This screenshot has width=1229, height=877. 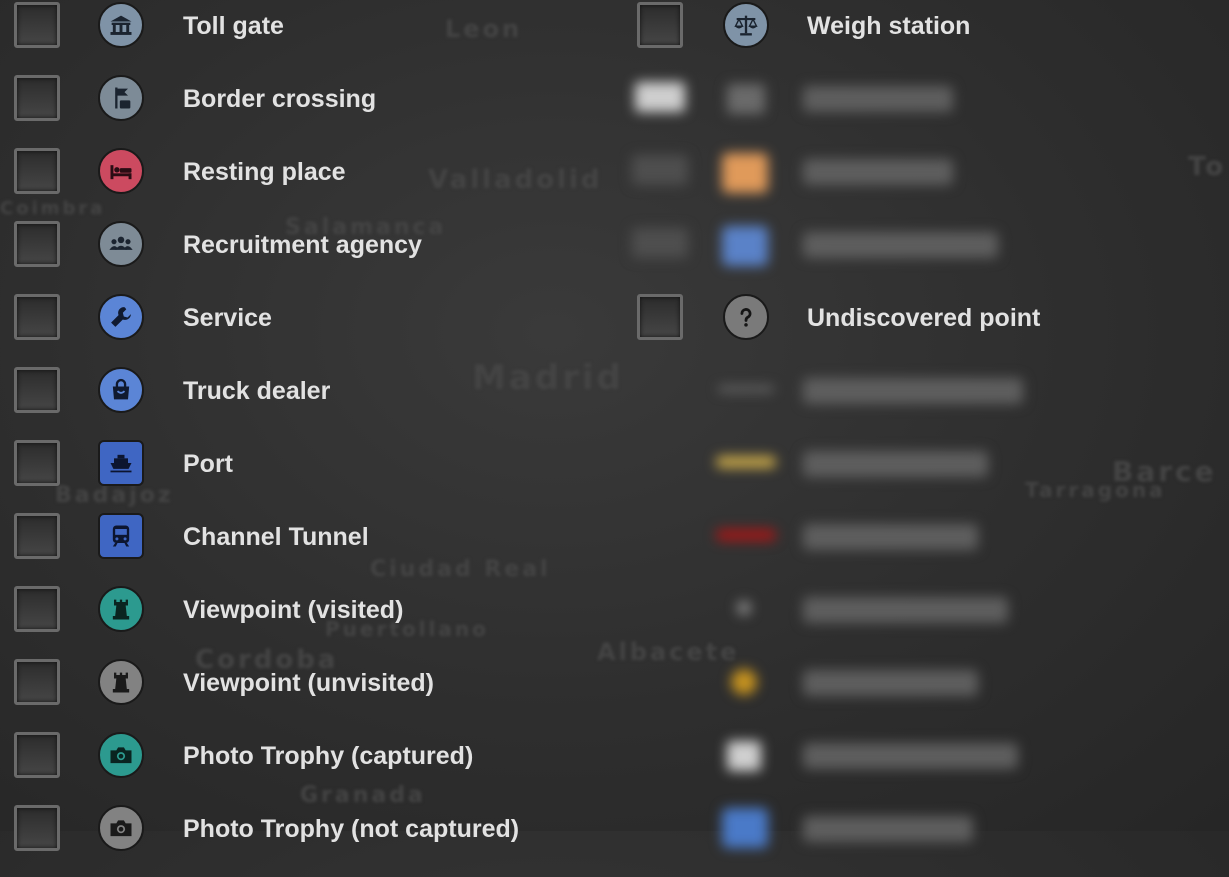 What do you see at coordinates (889, 26) in the screenshot?
I see `weigh-station-label: Weigh station` at bounding box center [889, 26].